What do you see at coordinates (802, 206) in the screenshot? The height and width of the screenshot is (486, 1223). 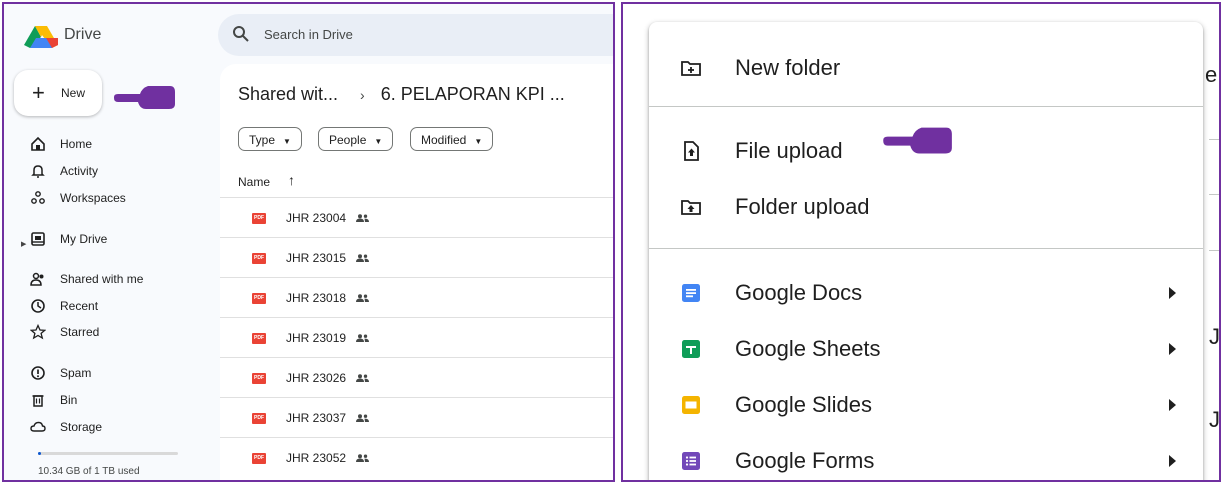 I see `menu-item-label: Folder upload` at bounding box center [802, 206].